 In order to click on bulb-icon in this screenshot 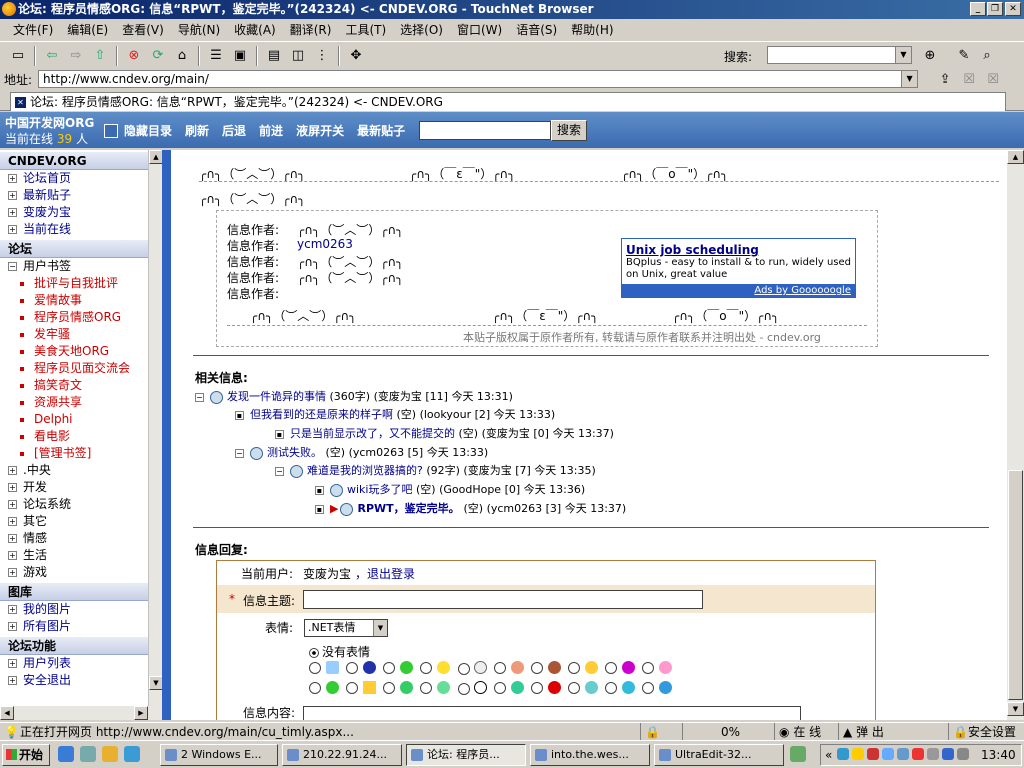, I will do `click(435, 667)`.